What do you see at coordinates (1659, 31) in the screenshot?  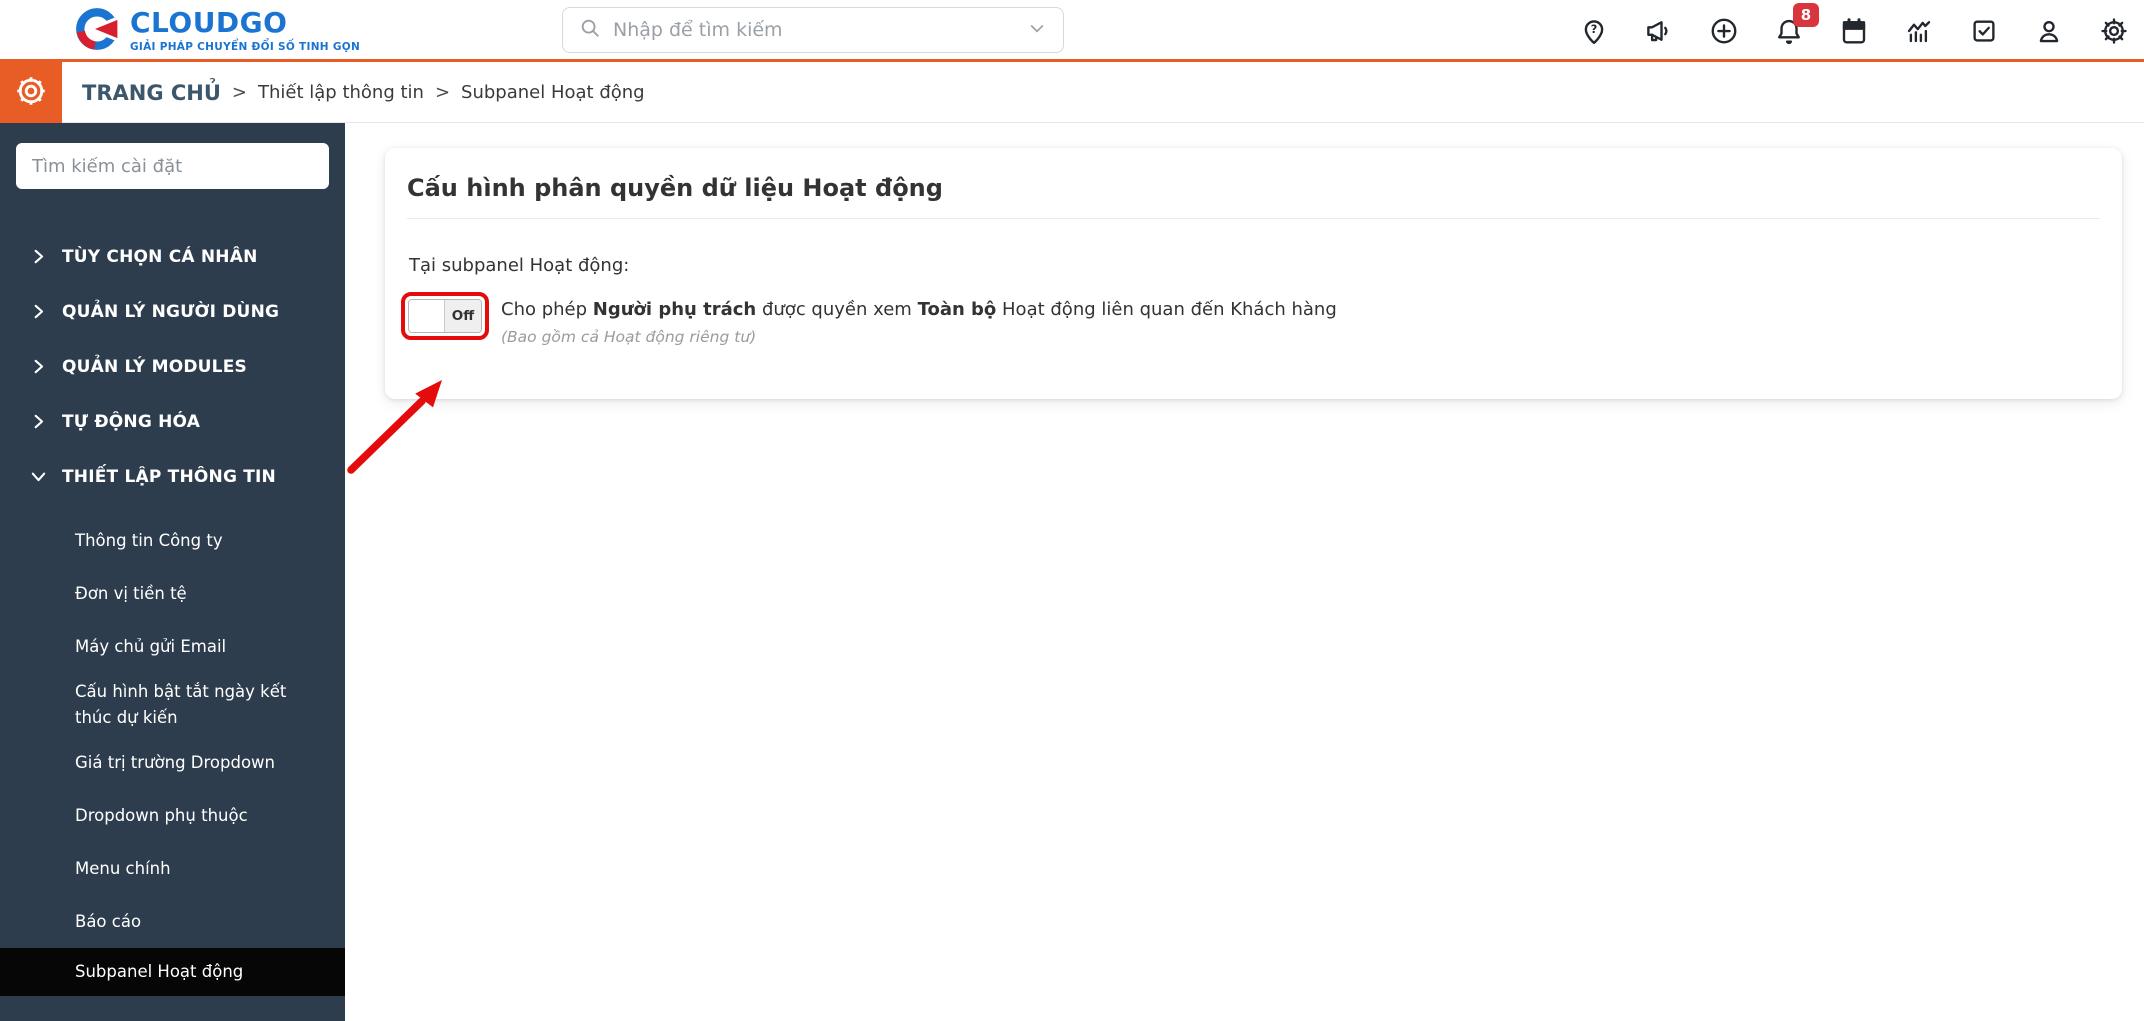 I see `megaphone-icon` at bounding box center [1659, 31].